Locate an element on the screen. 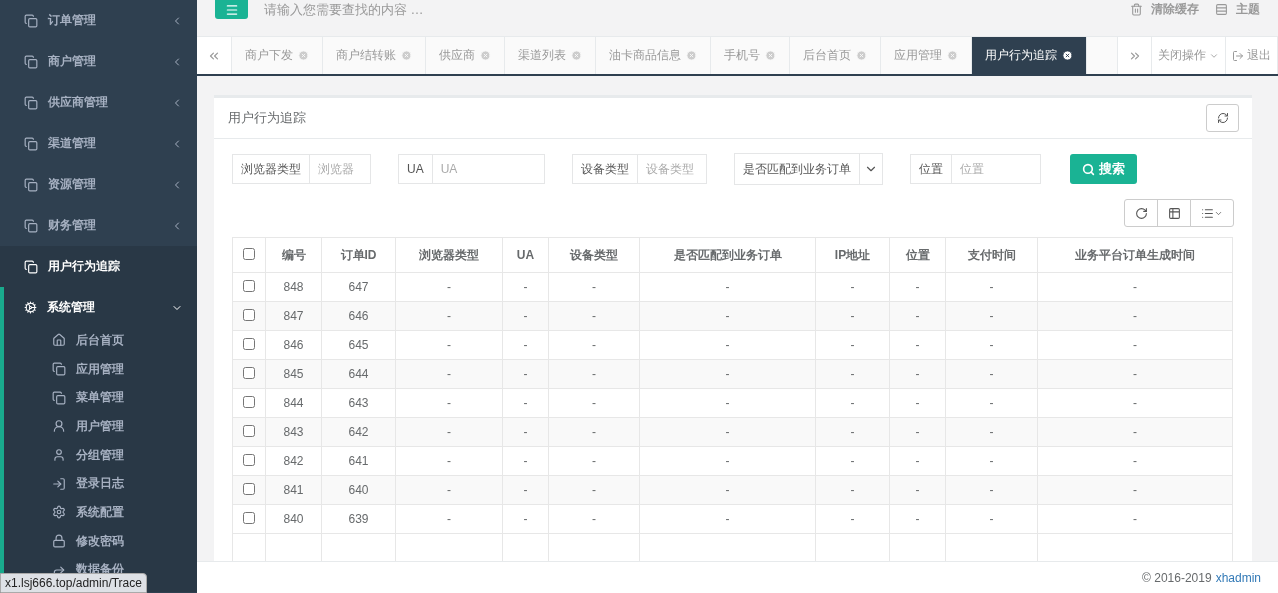 The image size is (1278, 593). filter-input: 位置 is located at coordinates (996, 169).